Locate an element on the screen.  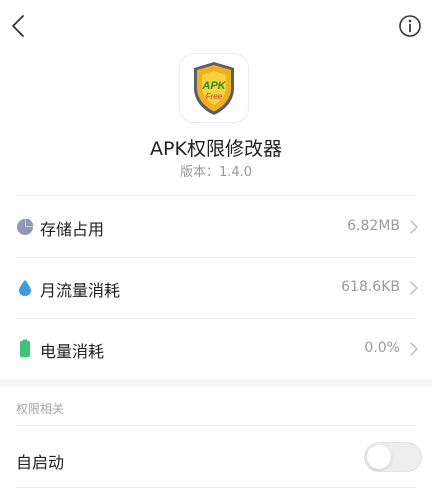
toggle-knob is located at coordinates (379, 457).